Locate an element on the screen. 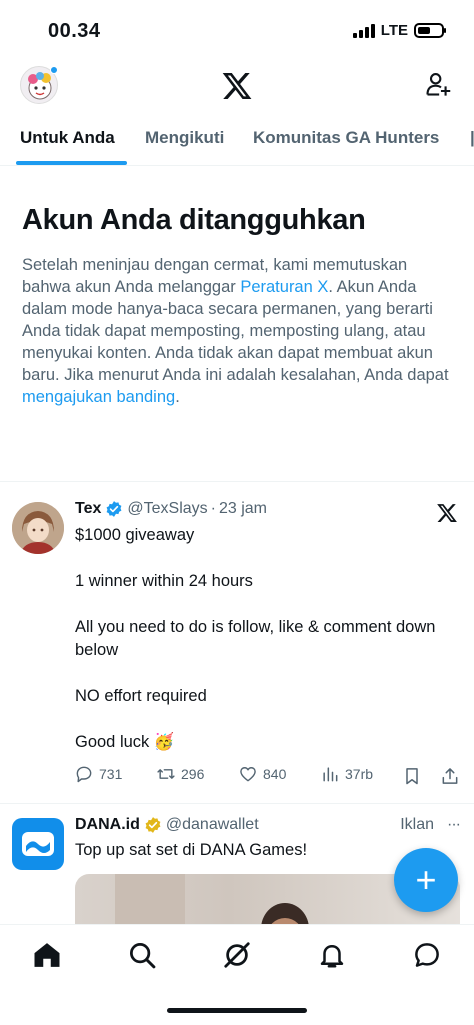 The height and width of the screenshot is (1025, 474). add-person-icon is located at coordinates (438, 84).